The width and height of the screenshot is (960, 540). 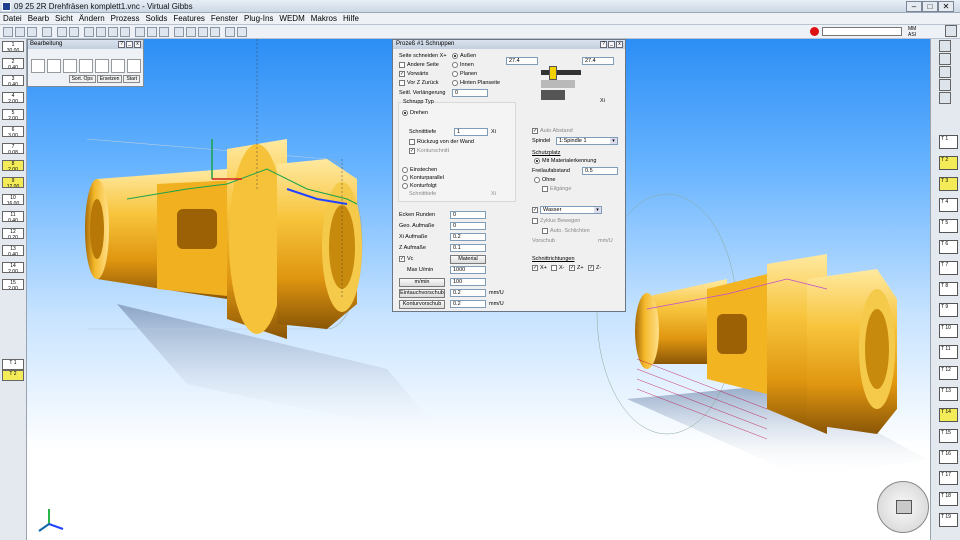 I want to click on left-tool-9: 9 12.00, so click(x=13, y=182).